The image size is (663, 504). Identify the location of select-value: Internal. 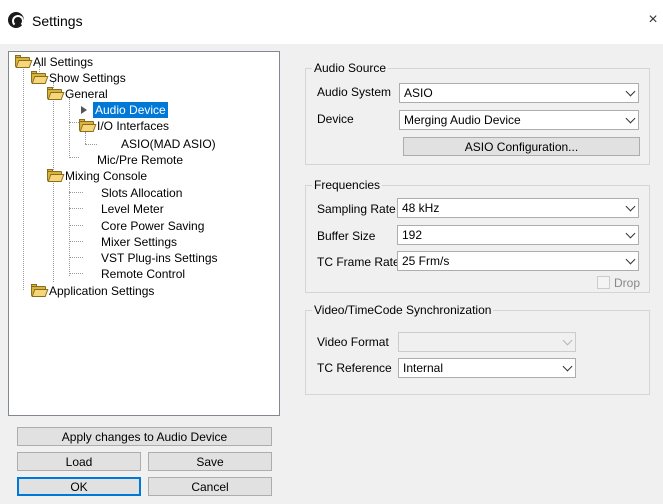
(423, 368).